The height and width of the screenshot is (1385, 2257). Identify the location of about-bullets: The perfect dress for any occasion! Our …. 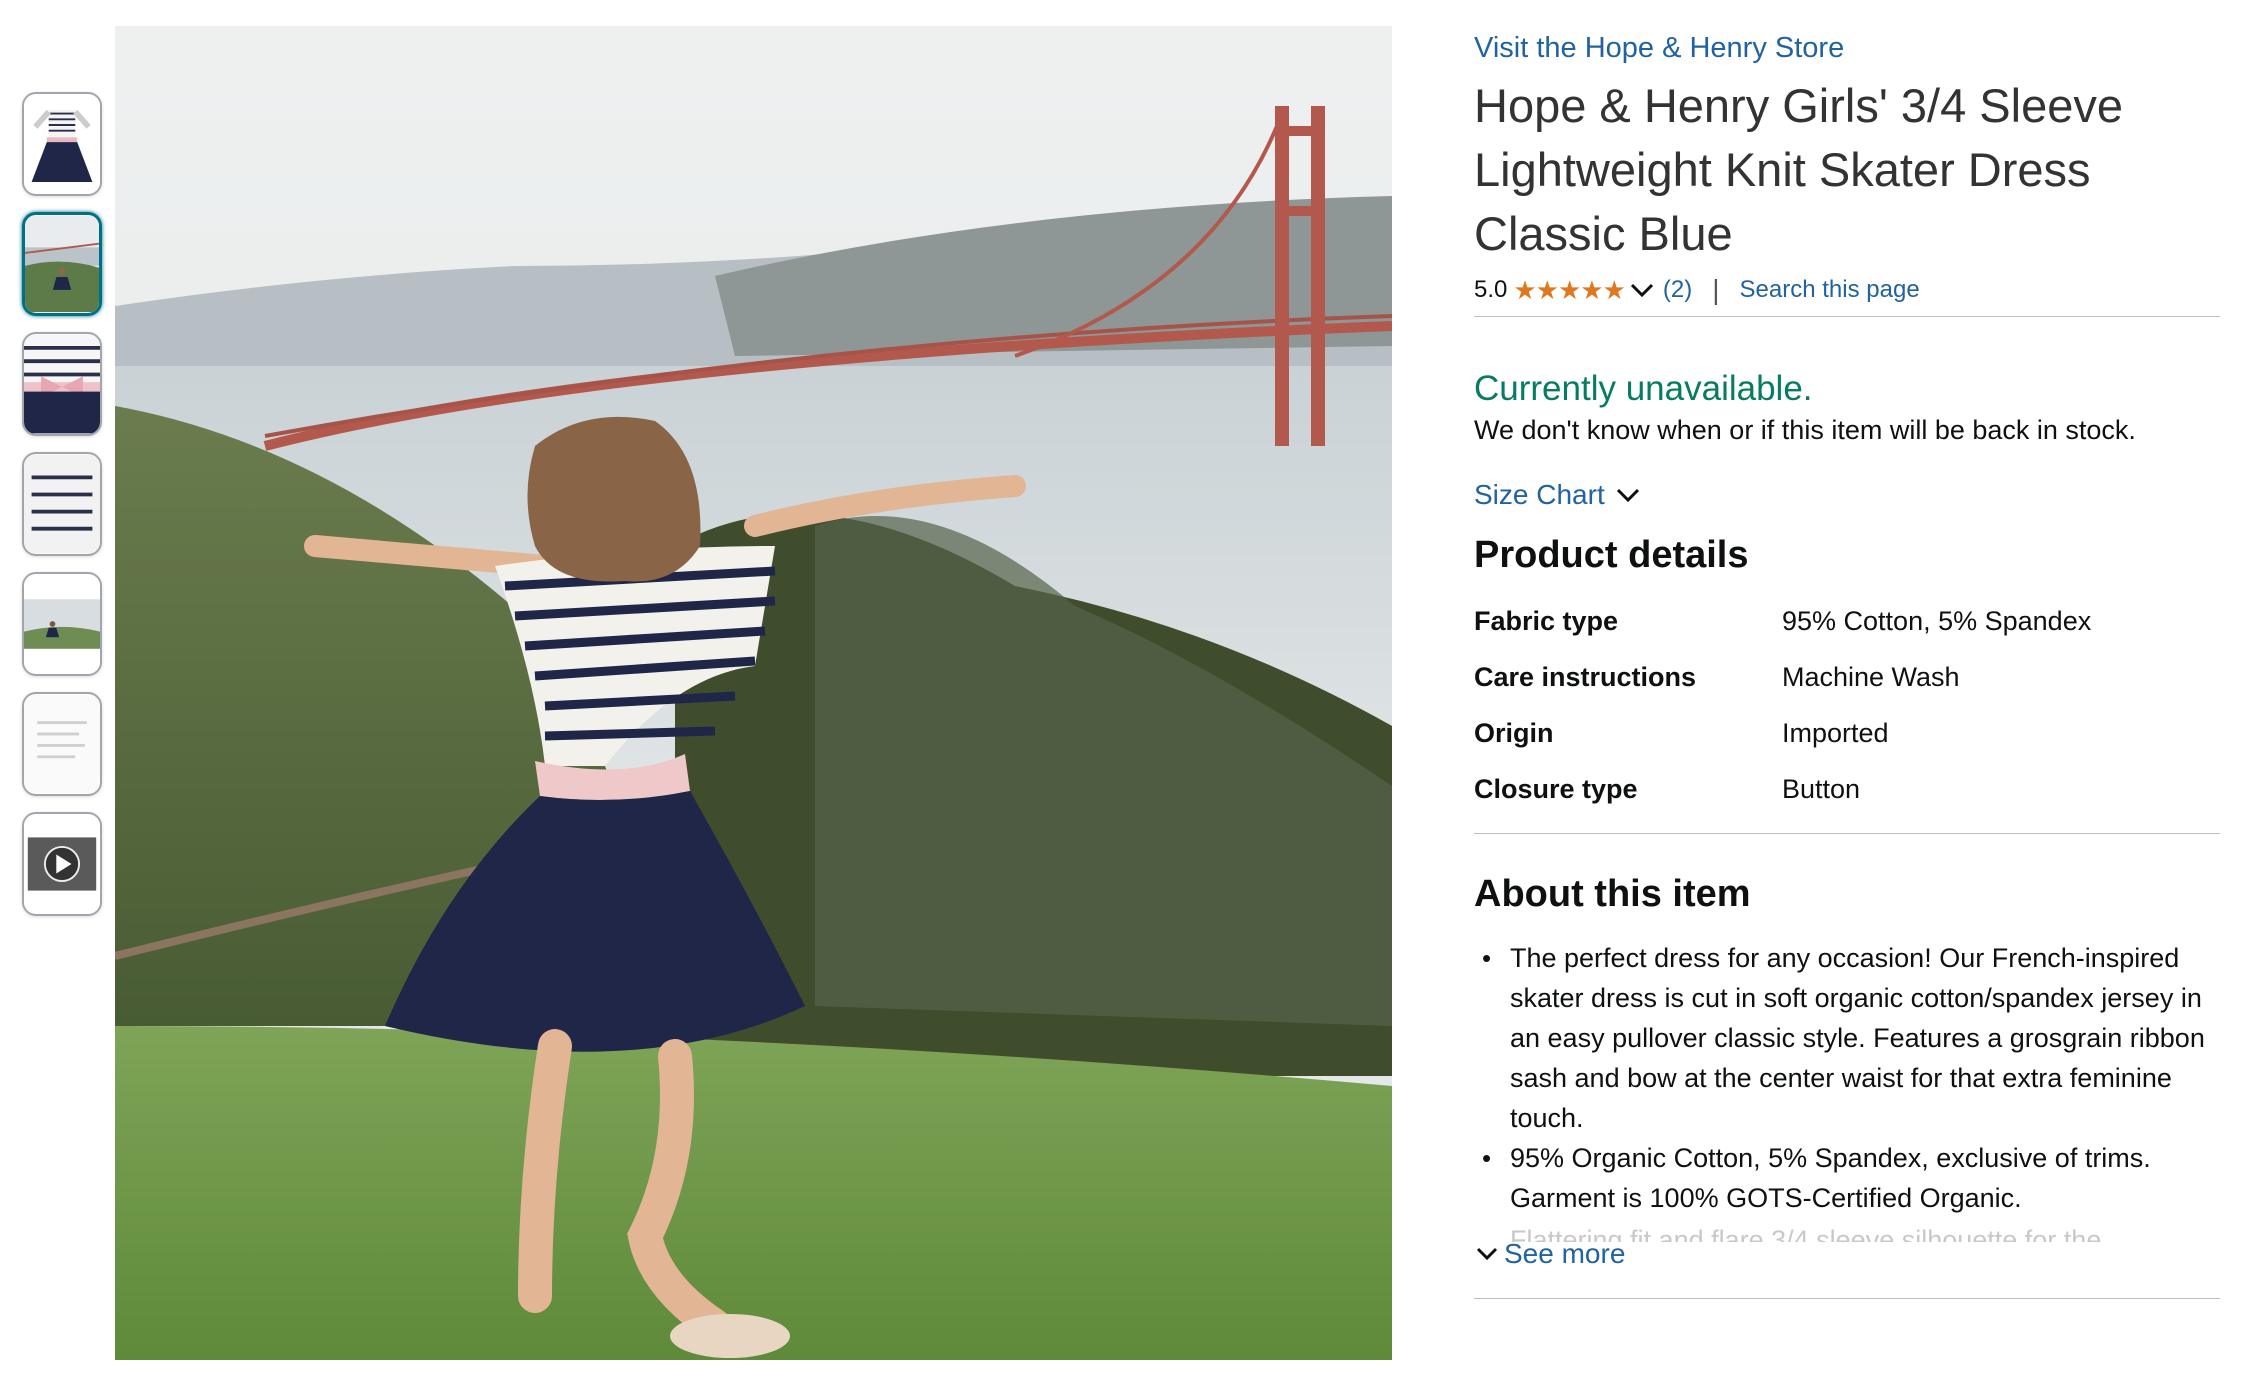
(1844, 1078).